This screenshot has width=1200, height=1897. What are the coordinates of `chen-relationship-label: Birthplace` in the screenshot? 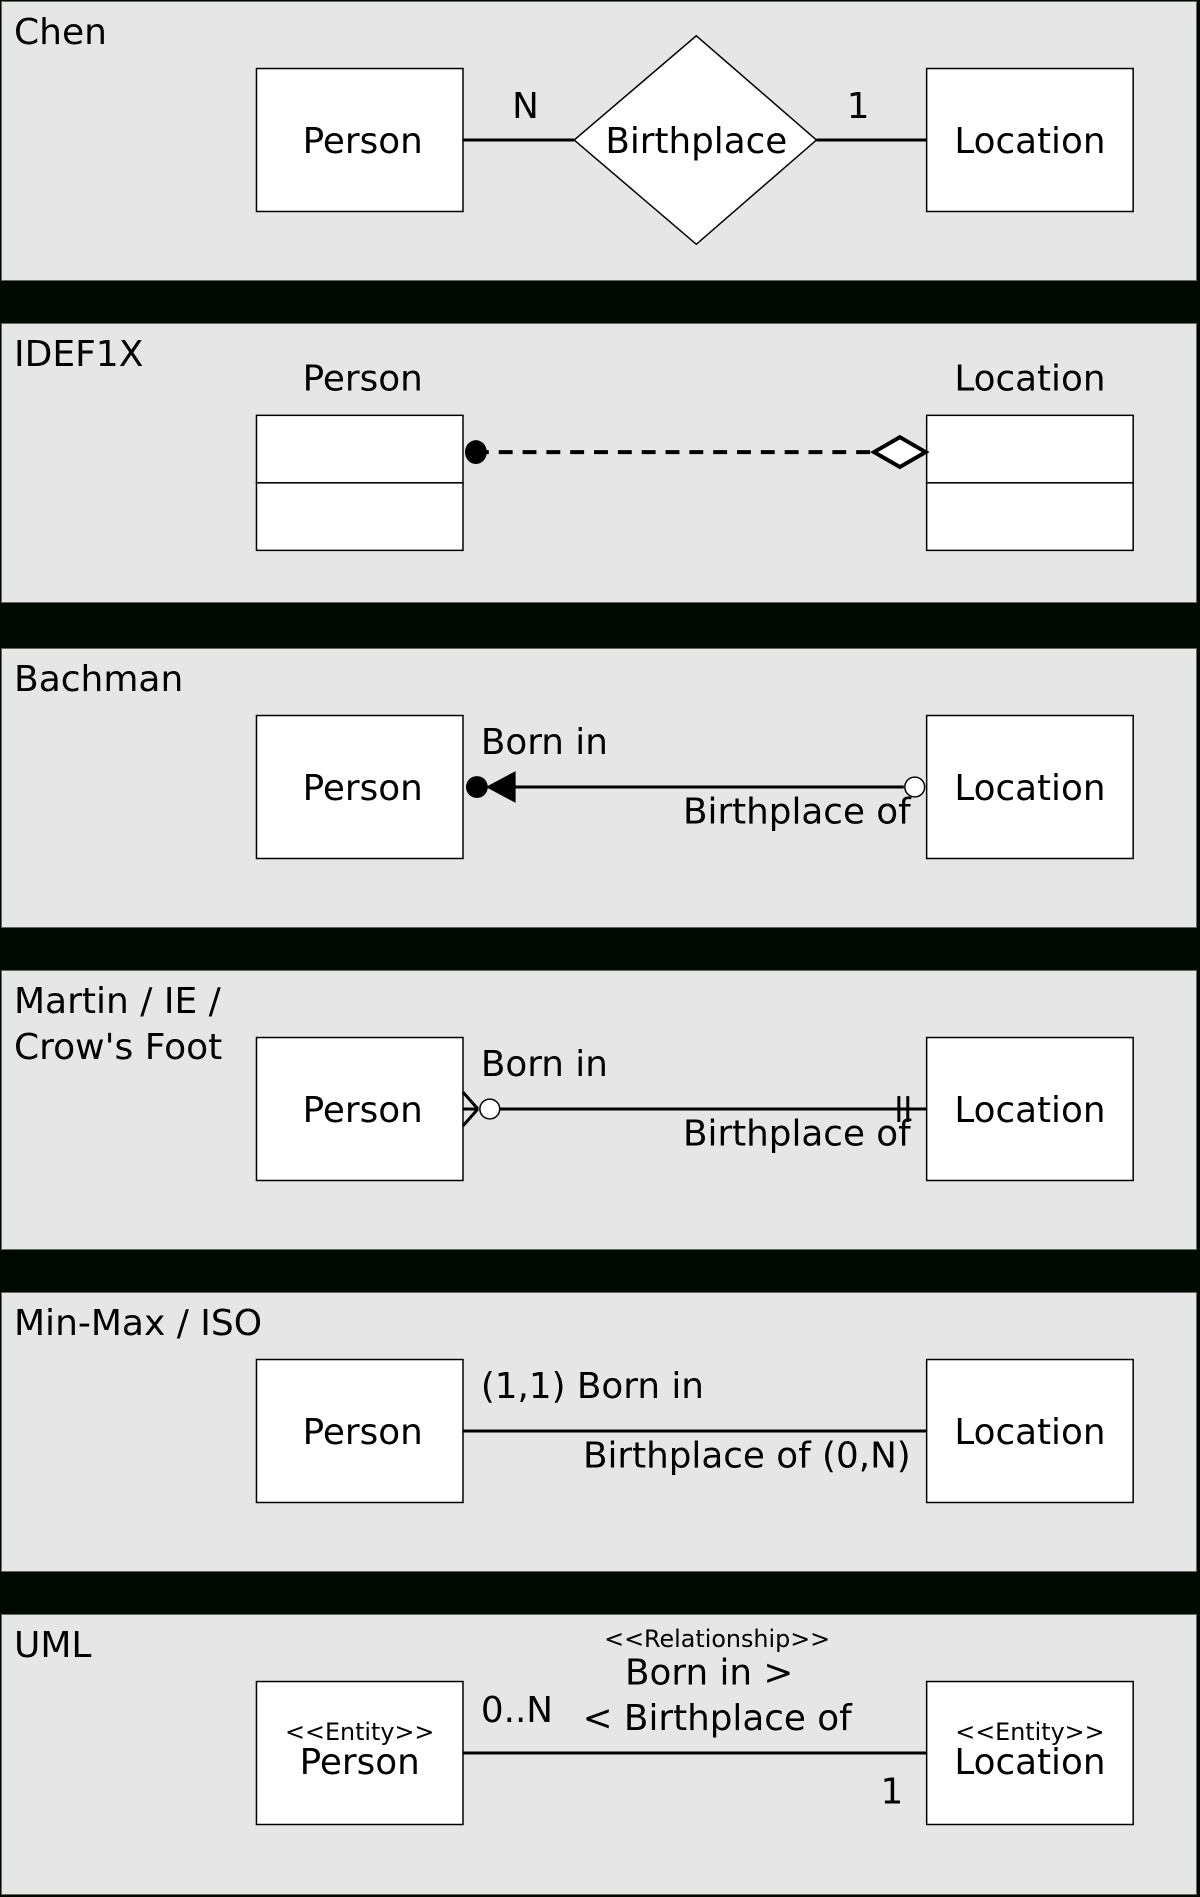 It's located at (696, 141).